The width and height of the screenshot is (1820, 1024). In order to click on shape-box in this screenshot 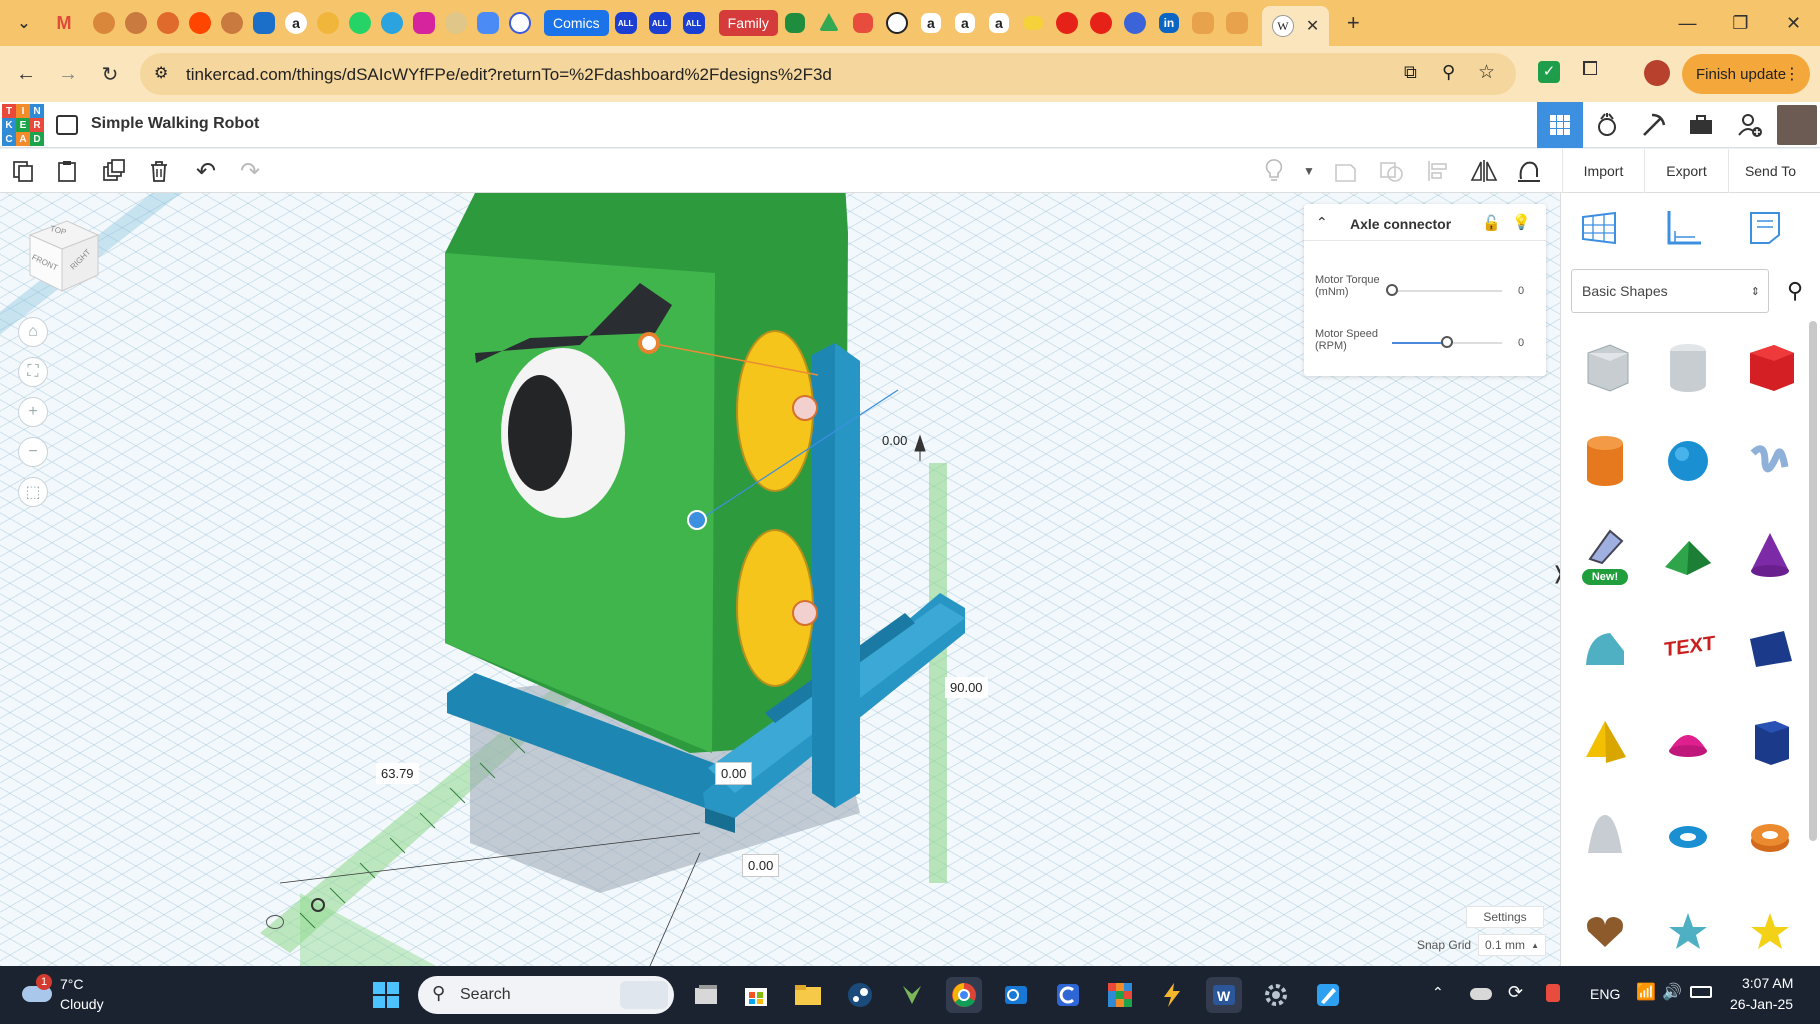, I will do `click(1770, 366)`.